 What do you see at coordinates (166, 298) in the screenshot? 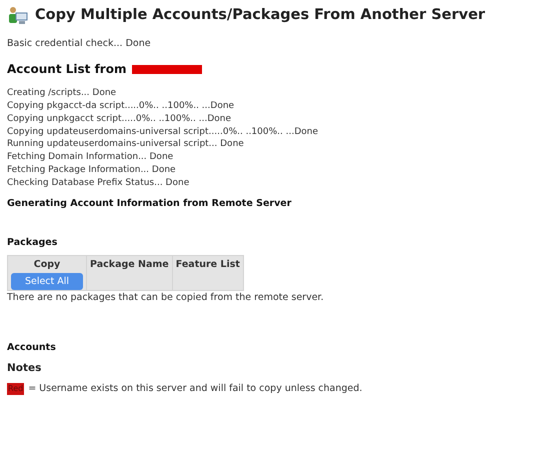
I see `empty-message: There are no packages that can be copied from the remote server.` at bounding box center [166, 298].